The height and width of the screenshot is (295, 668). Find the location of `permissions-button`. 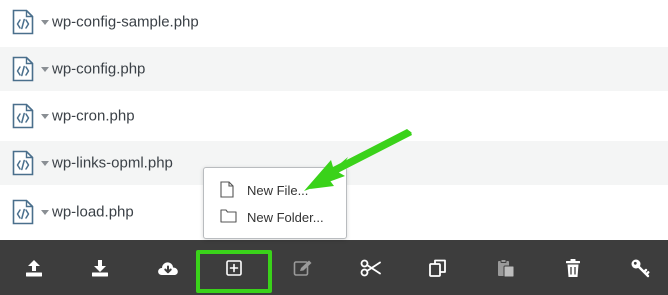

permissions-button is located at coordinates (640, 268).